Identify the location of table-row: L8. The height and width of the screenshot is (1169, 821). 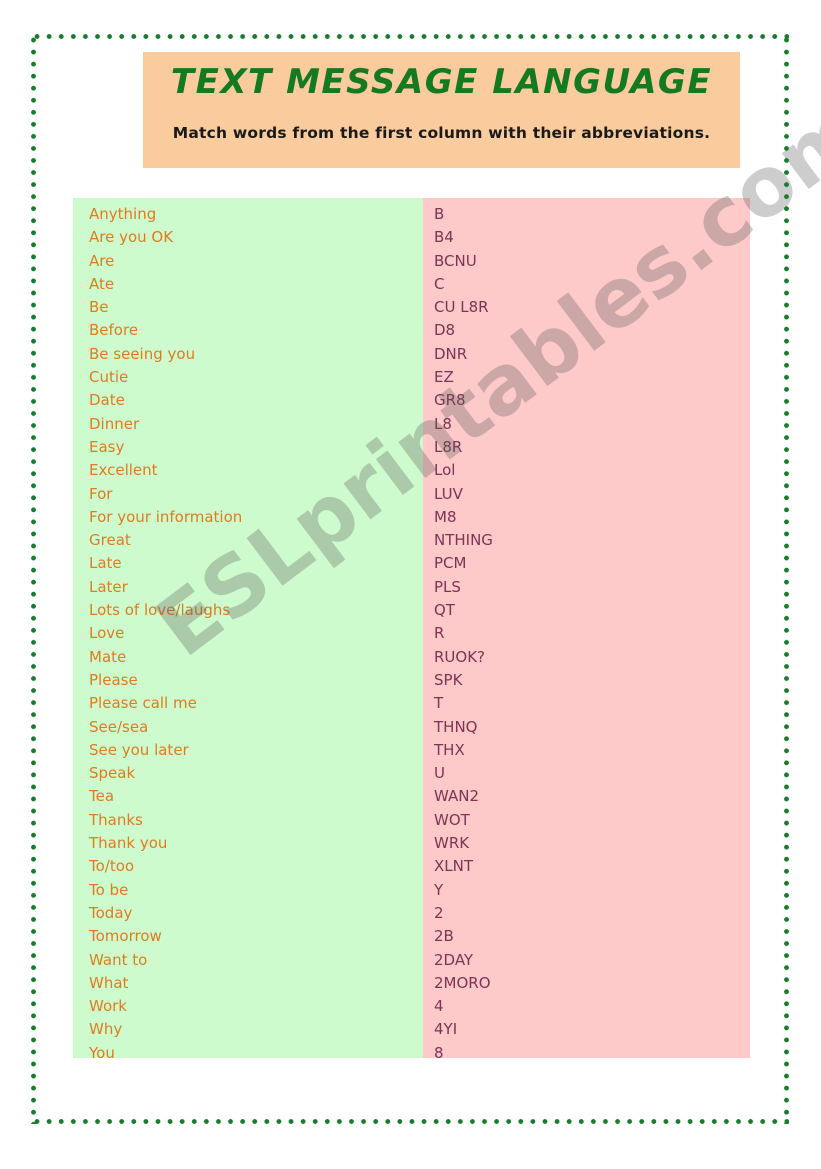
(586, 424).